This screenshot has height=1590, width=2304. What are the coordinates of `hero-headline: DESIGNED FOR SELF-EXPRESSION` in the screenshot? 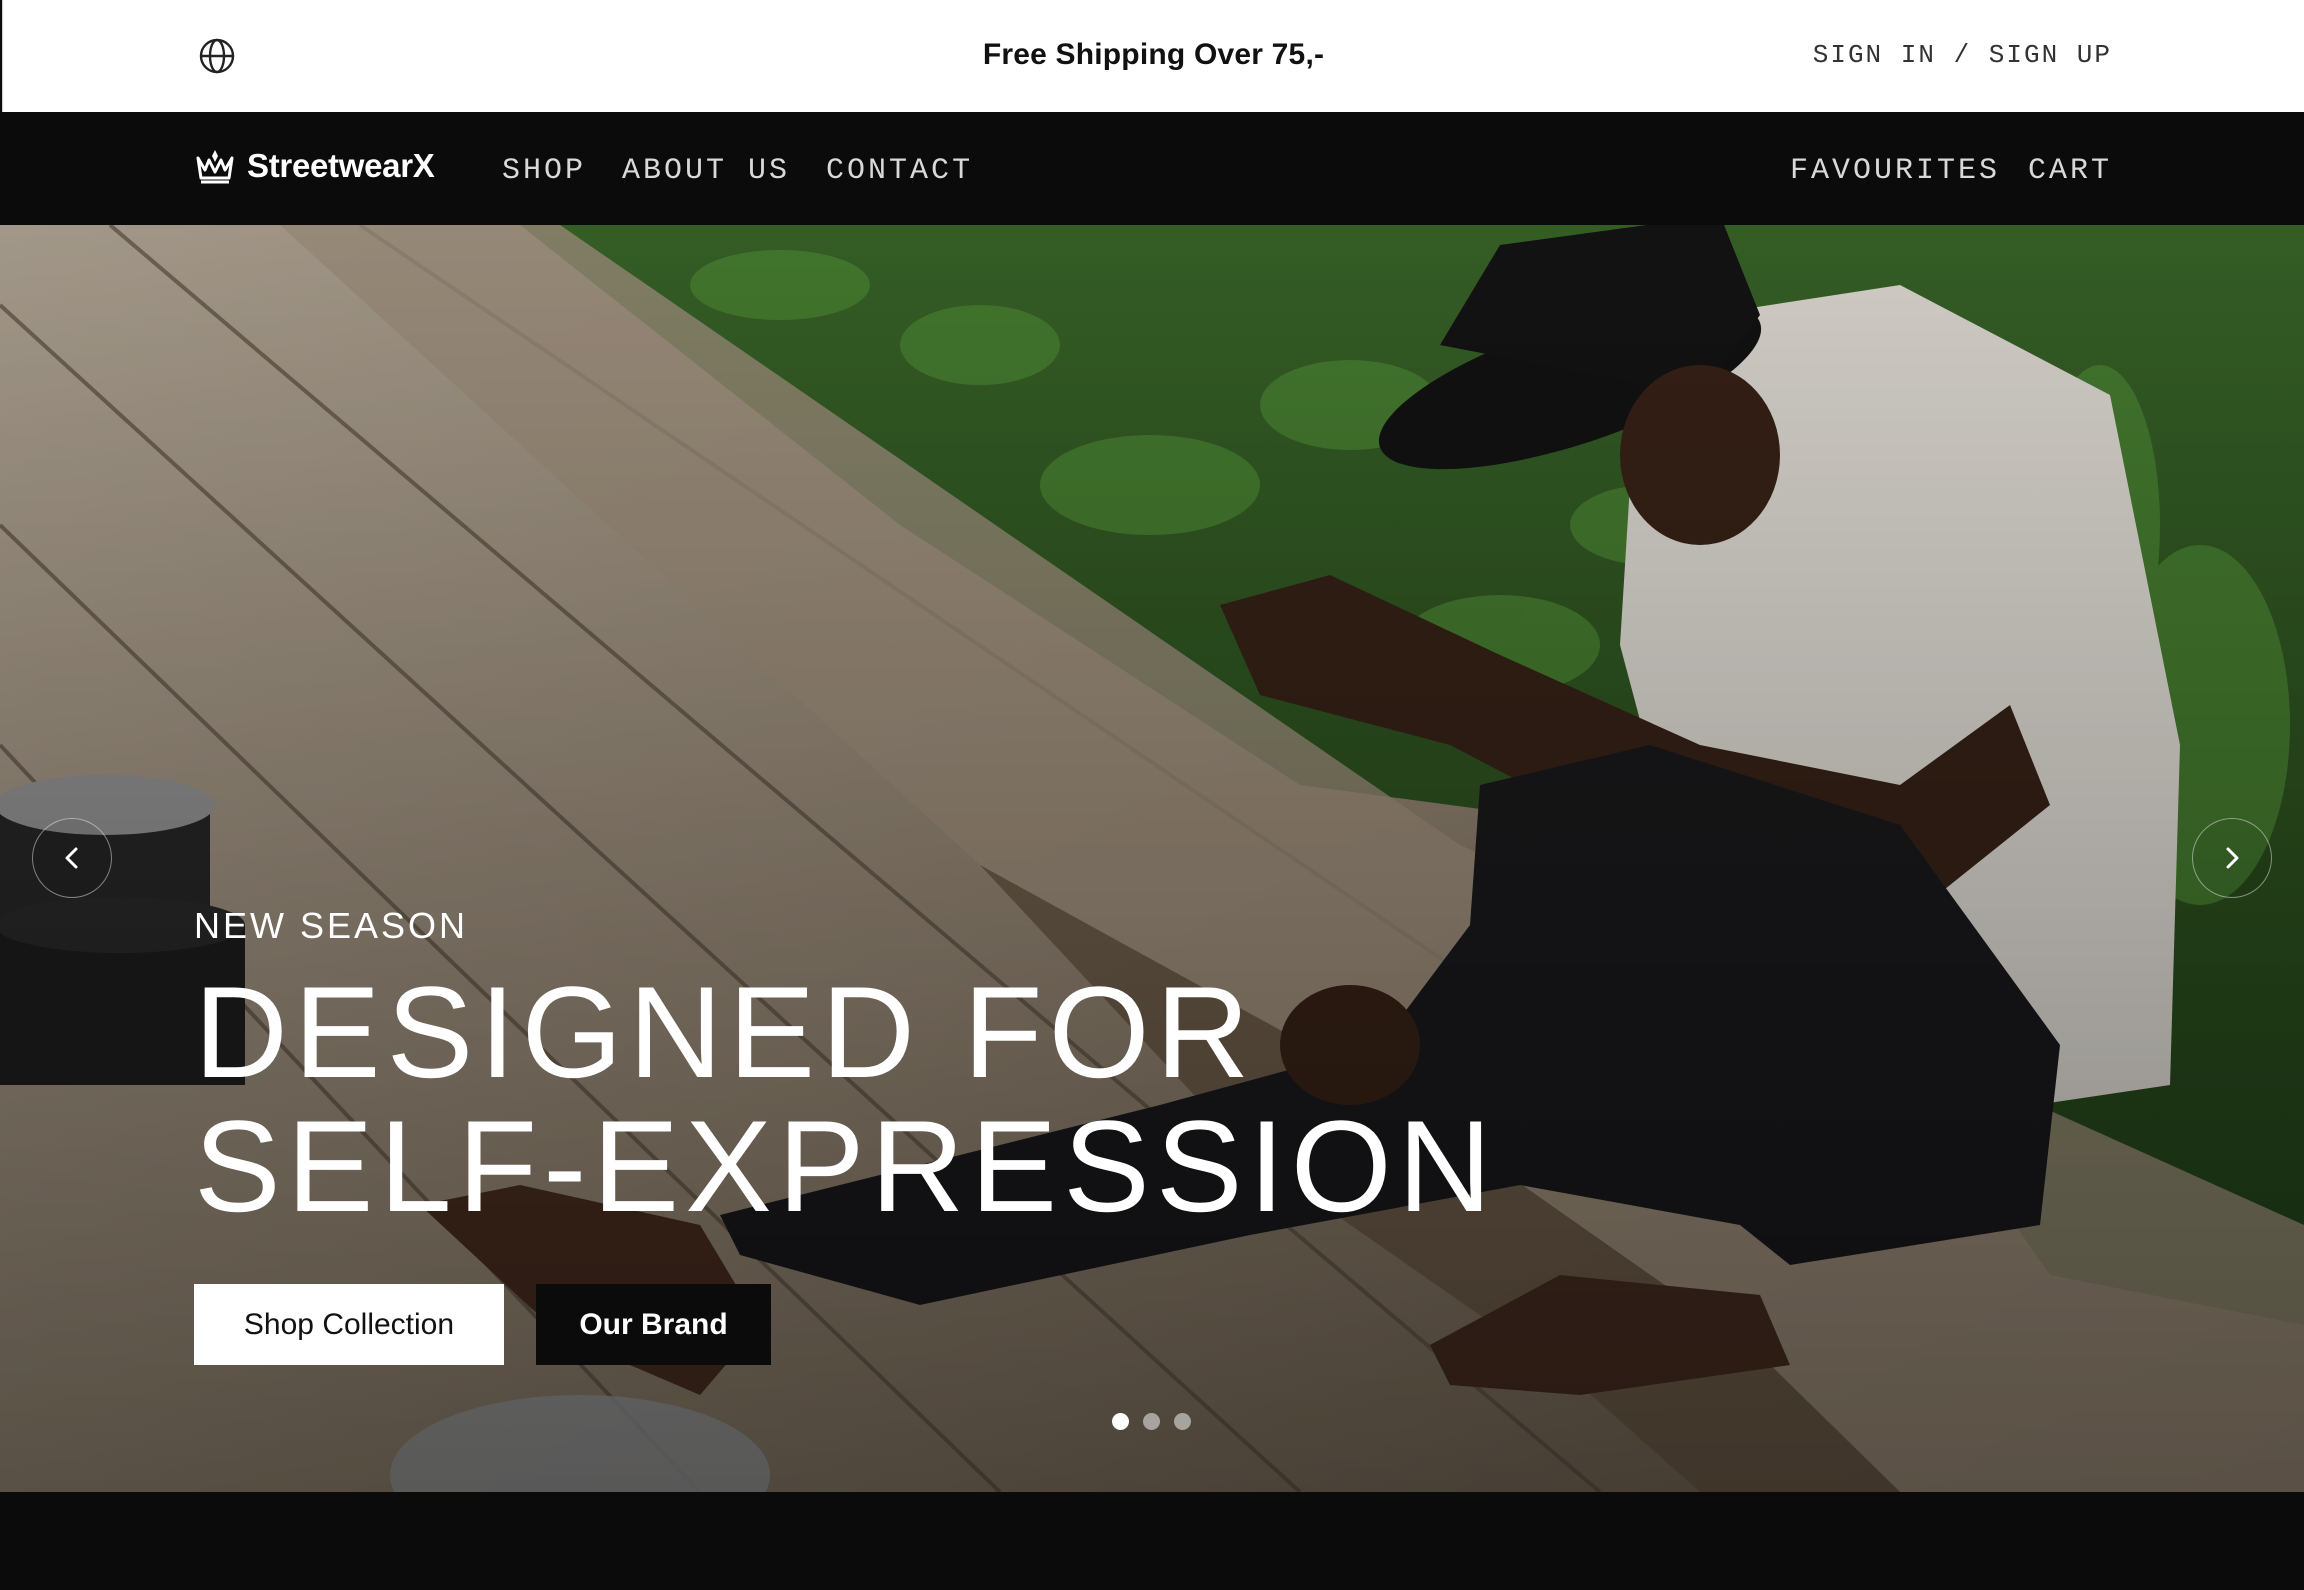 It's located at (846, 1099).